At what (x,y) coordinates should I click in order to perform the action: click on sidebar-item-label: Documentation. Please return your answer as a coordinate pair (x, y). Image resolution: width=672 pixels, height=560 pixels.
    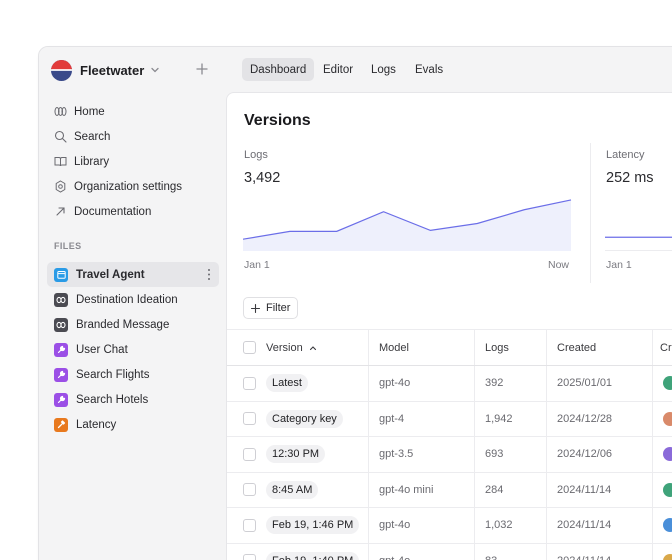
    Looking at the image, I should click on (113, 211).